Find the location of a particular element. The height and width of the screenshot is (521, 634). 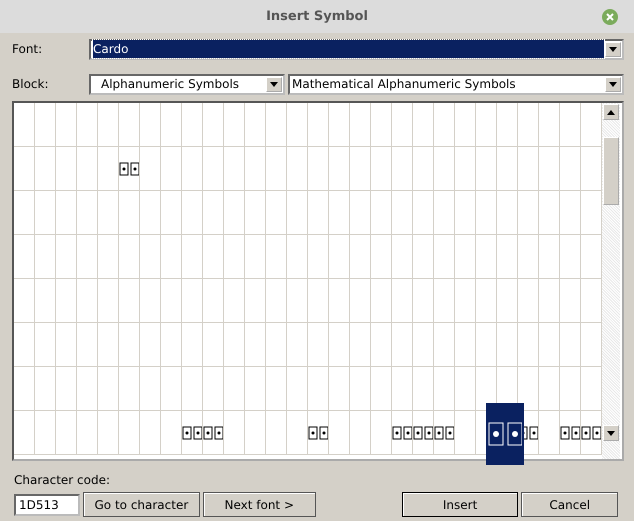

scrollbar-thumb is located at coordinates (611, 171).